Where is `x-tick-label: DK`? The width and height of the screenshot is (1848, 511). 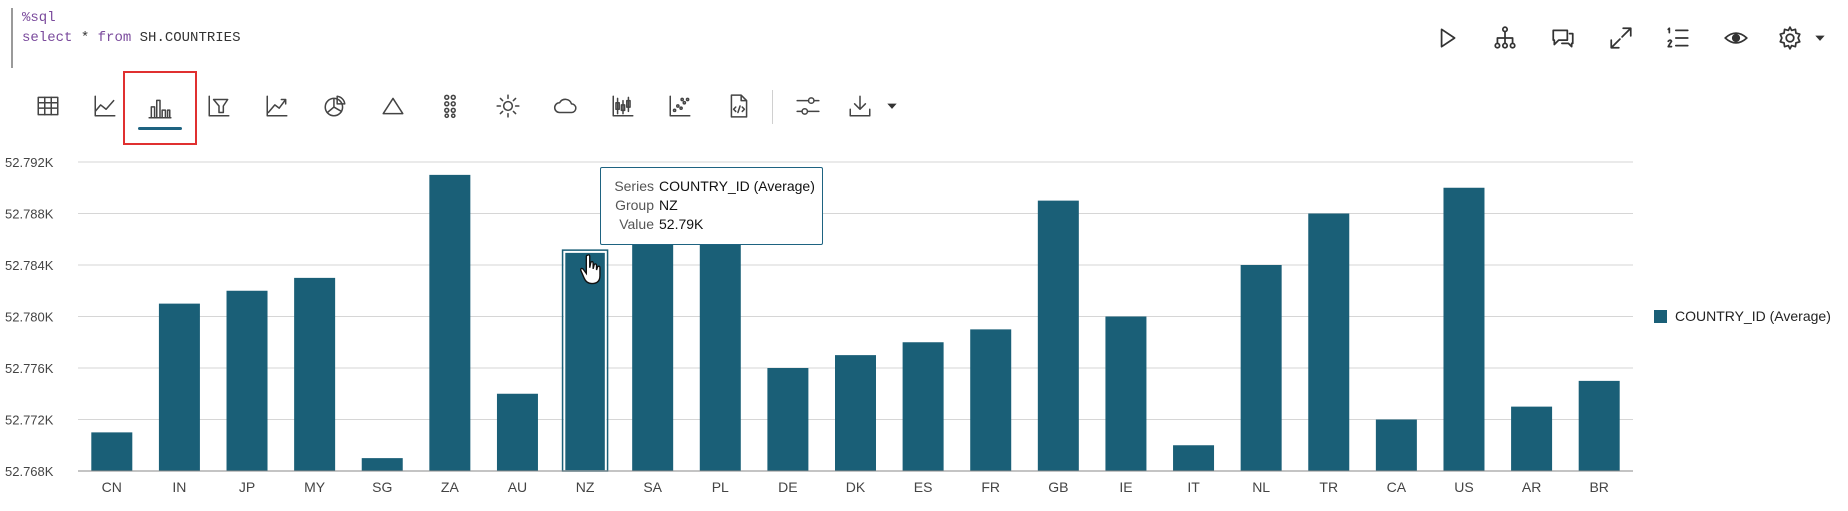
x-tick-label: DK is located at coordinates (856, 487).